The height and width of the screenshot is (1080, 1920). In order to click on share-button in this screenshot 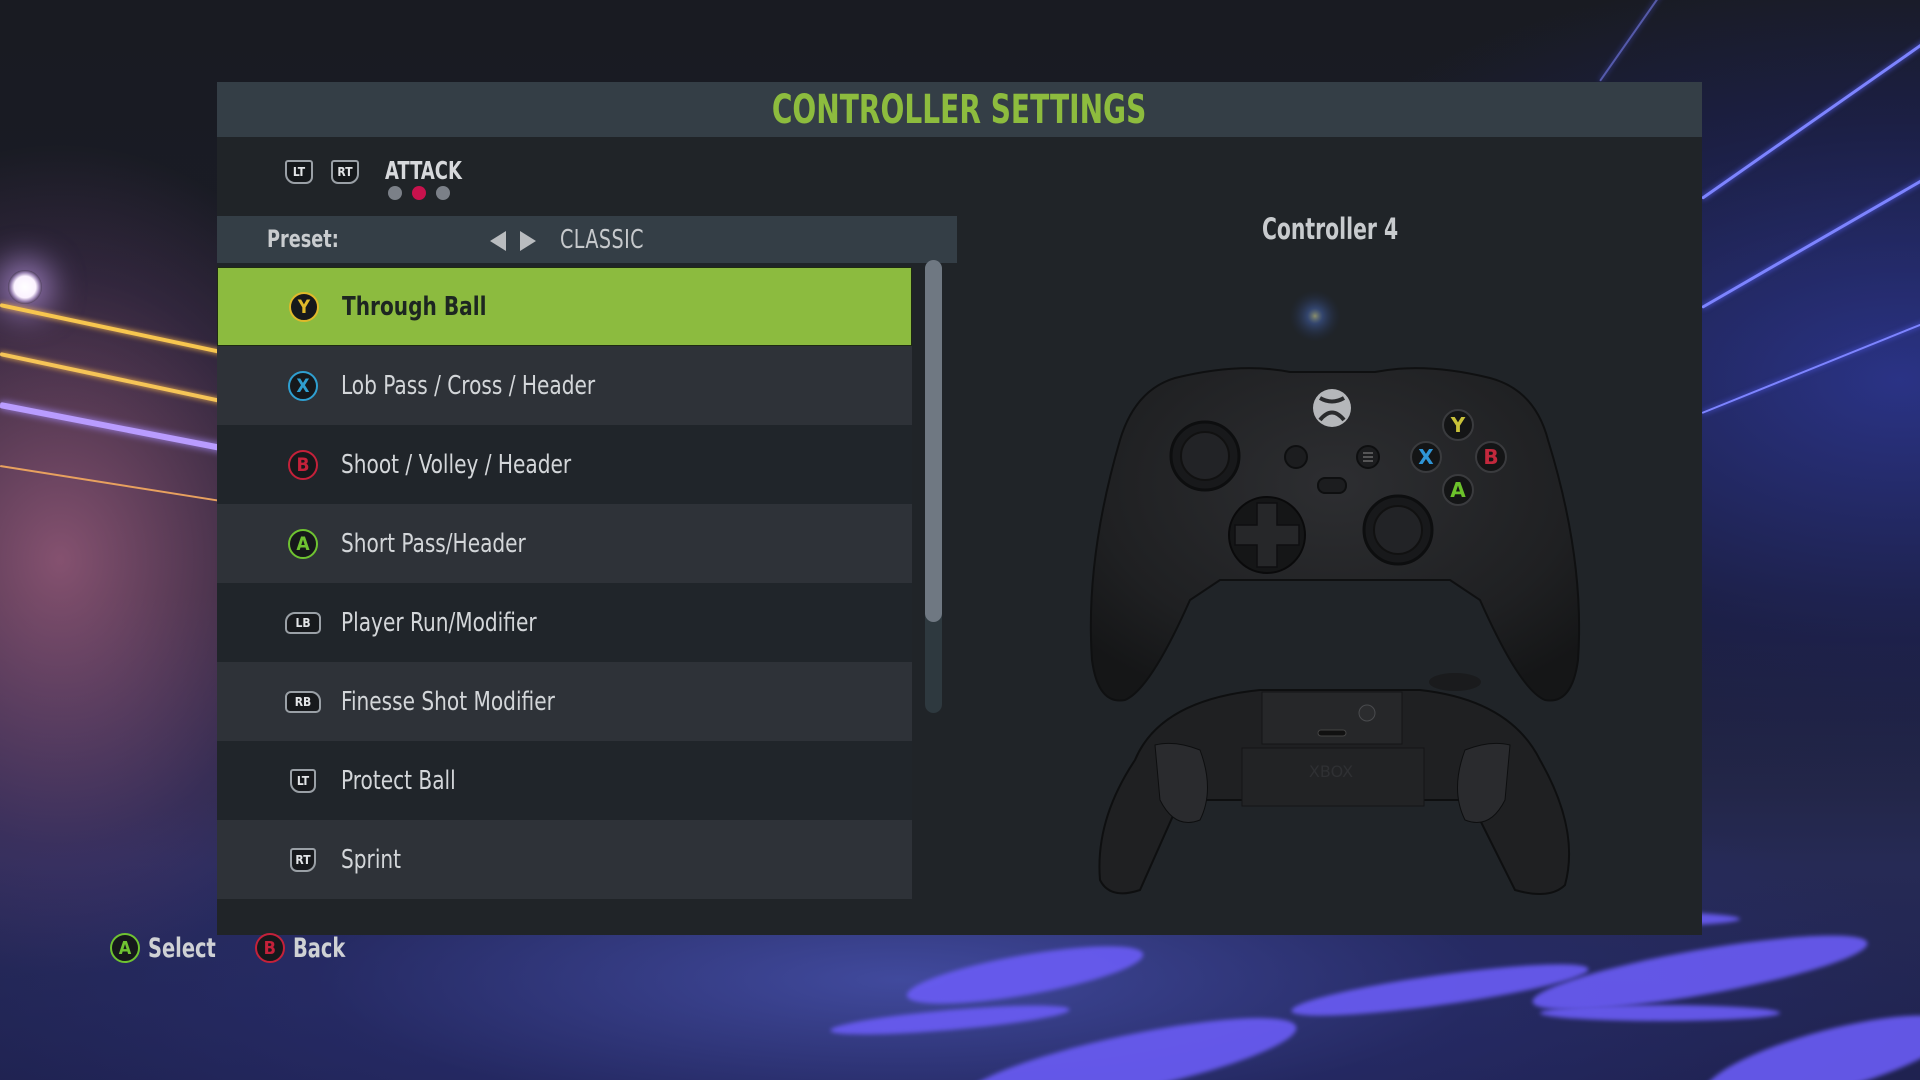, I will do `click(1332, 485)`.